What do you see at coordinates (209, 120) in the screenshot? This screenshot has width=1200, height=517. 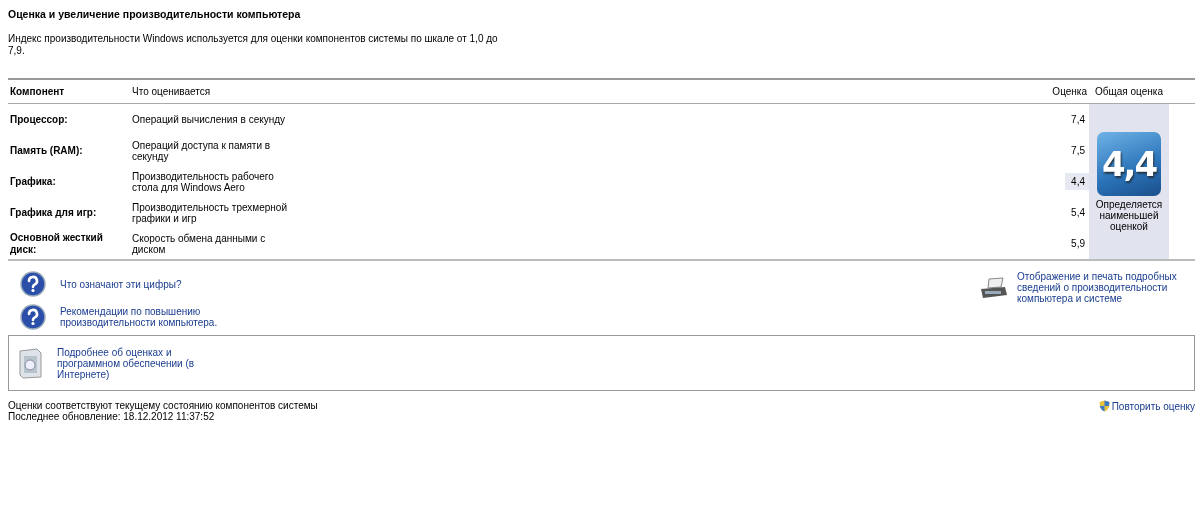 I see `component-description: Операций вычисления в секунду` at bounding box center [209, 120].